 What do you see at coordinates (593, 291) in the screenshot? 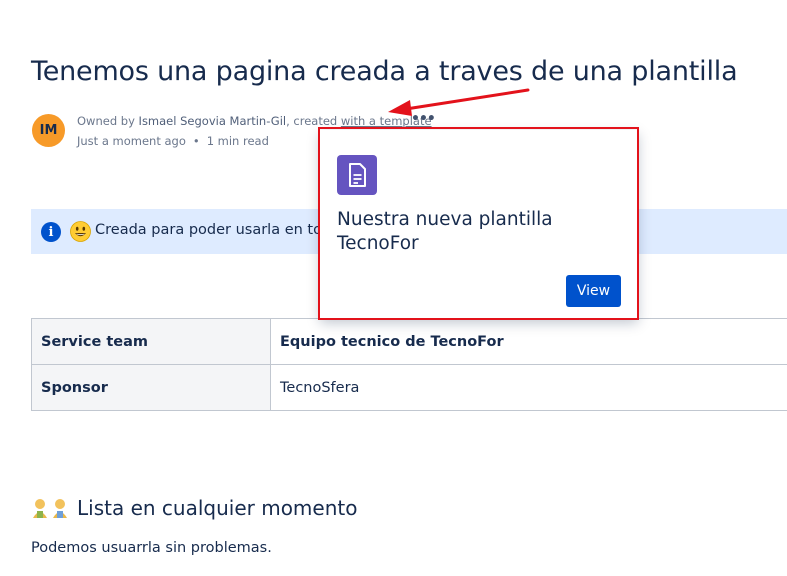
I see `view-button: View` at bounding box center [593, 291].